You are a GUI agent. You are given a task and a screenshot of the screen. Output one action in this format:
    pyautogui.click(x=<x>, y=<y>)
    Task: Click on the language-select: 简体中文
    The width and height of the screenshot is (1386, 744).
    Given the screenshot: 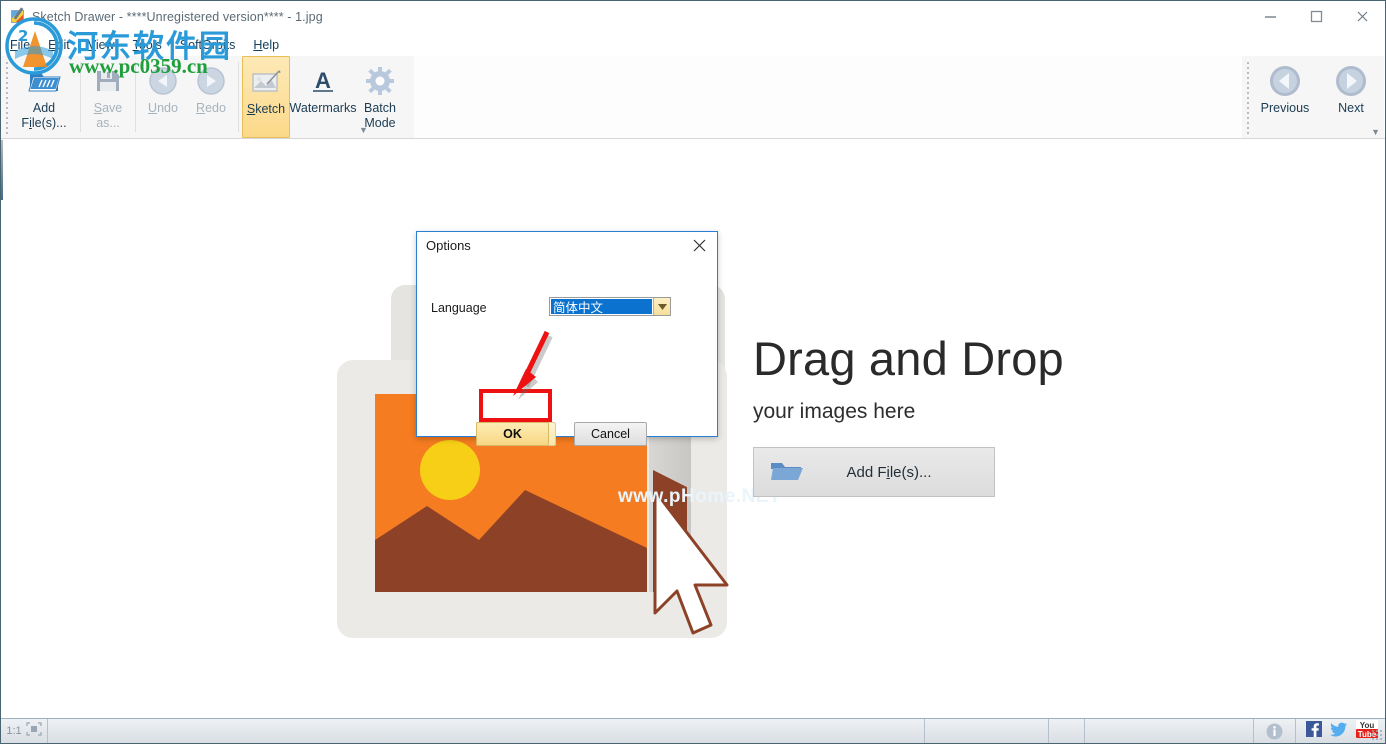 What is the action you would take?
    pyautogui.click(x=610, y=306)
    